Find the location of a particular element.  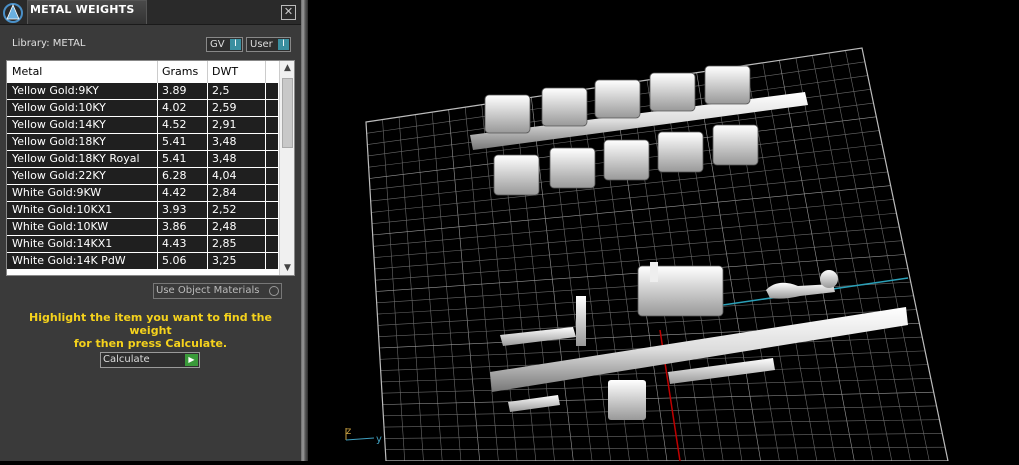

window-title: METAL WEIGHTS is located at coordinates (82, 9).